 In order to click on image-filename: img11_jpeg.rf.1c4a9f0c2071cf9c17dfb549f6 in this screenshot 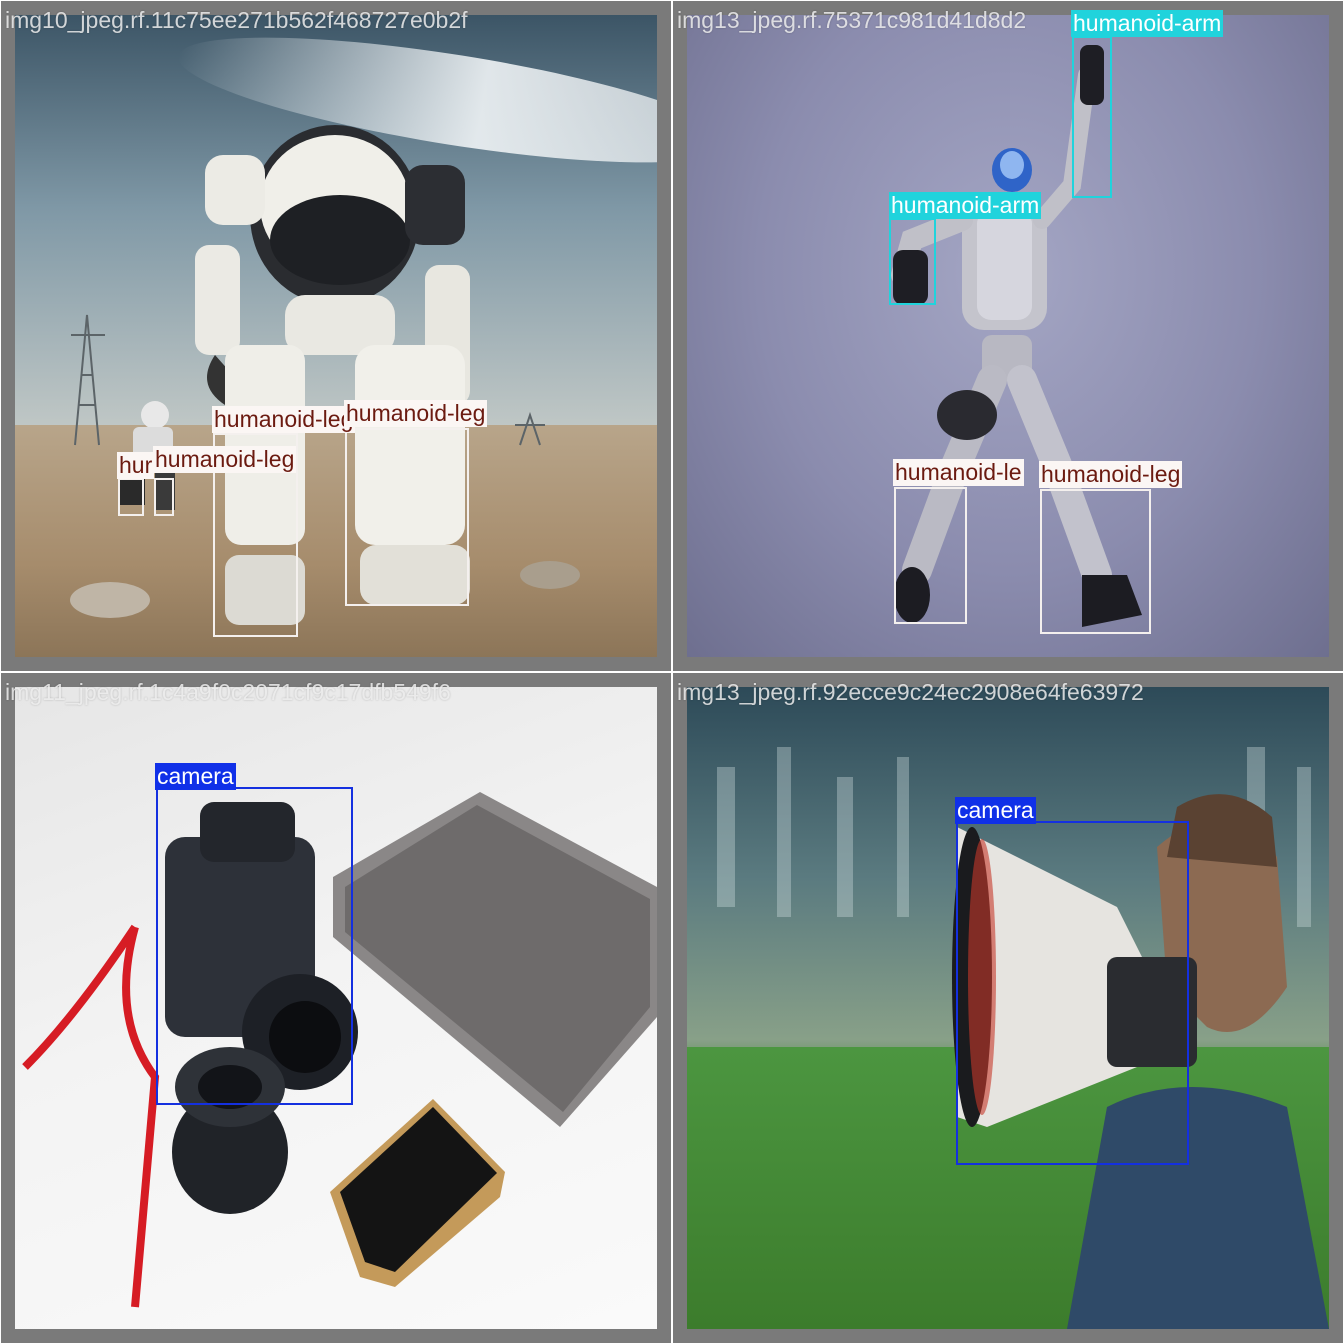, I will do `click(228, 692)`.